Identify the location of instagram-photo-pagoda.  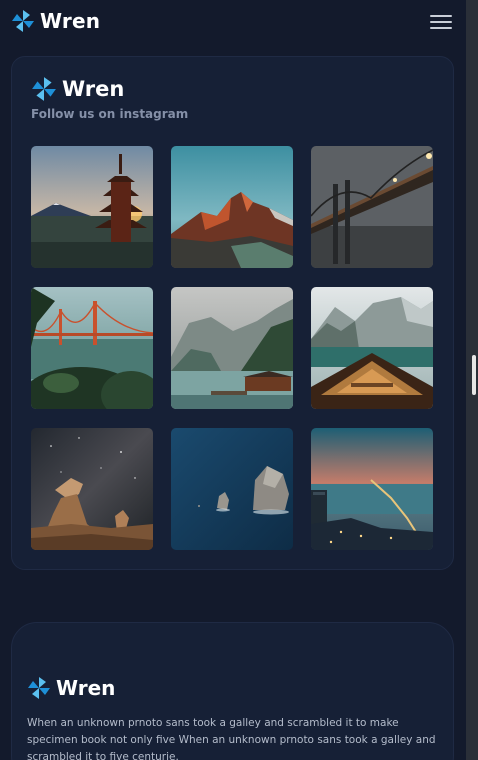
(92, 207).